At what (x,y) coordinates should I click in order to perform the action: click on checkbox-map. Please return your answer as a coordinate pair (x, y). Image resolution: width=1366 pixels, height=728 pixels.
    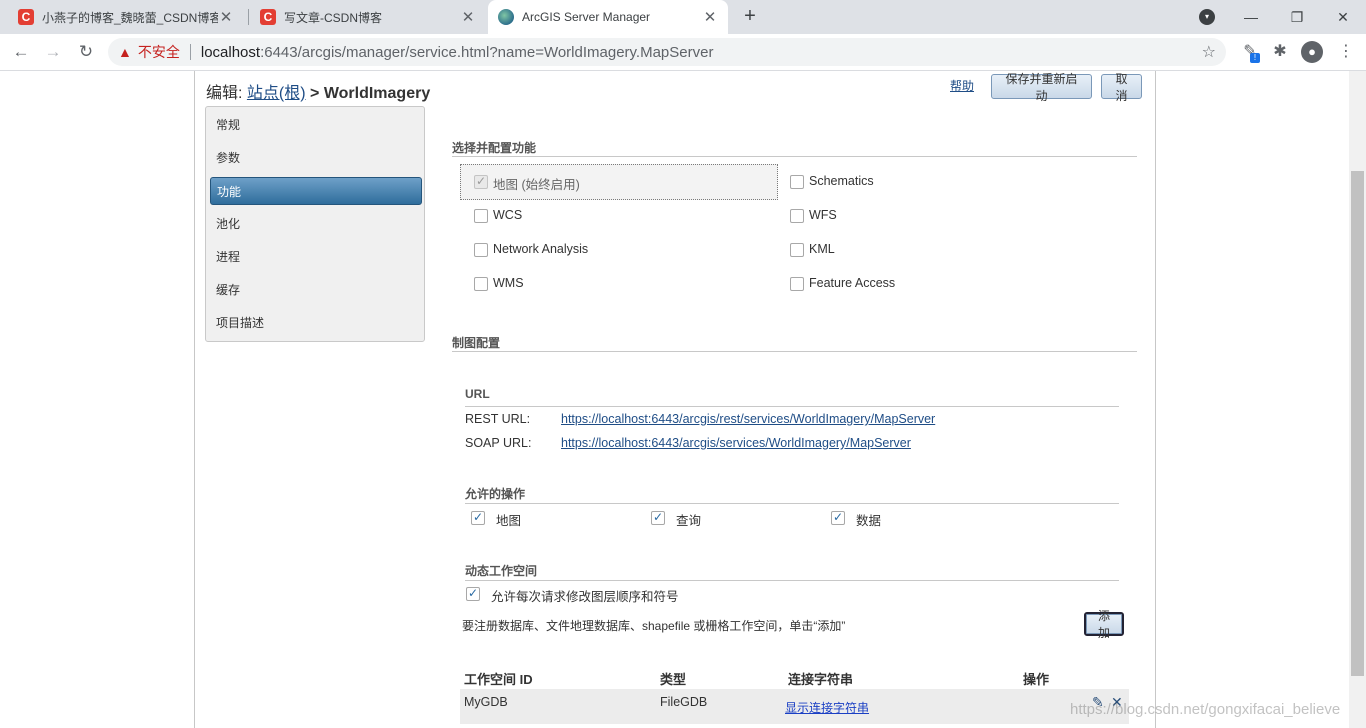
    Looking at the image, I should click on (481, 181).